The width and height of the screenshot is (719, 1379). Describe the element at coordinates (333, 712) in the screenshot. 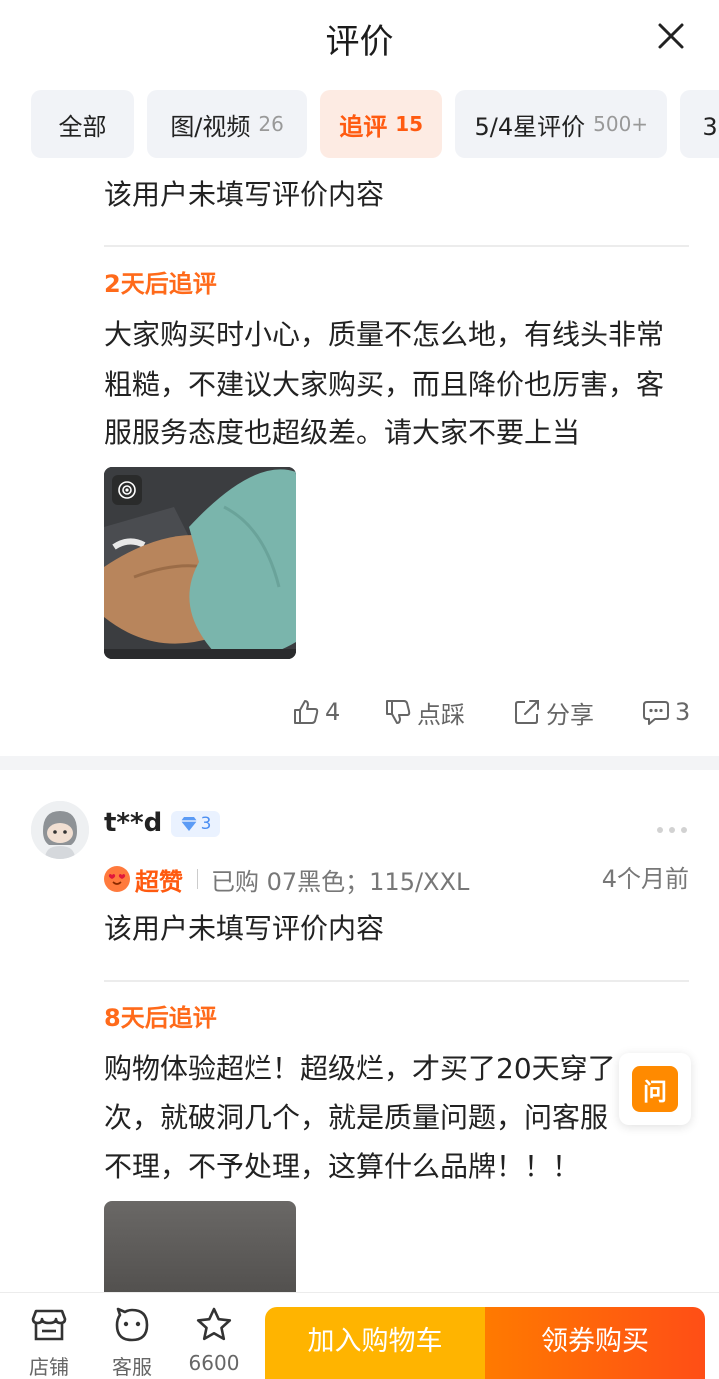

I see `like-count: 4` at that location.